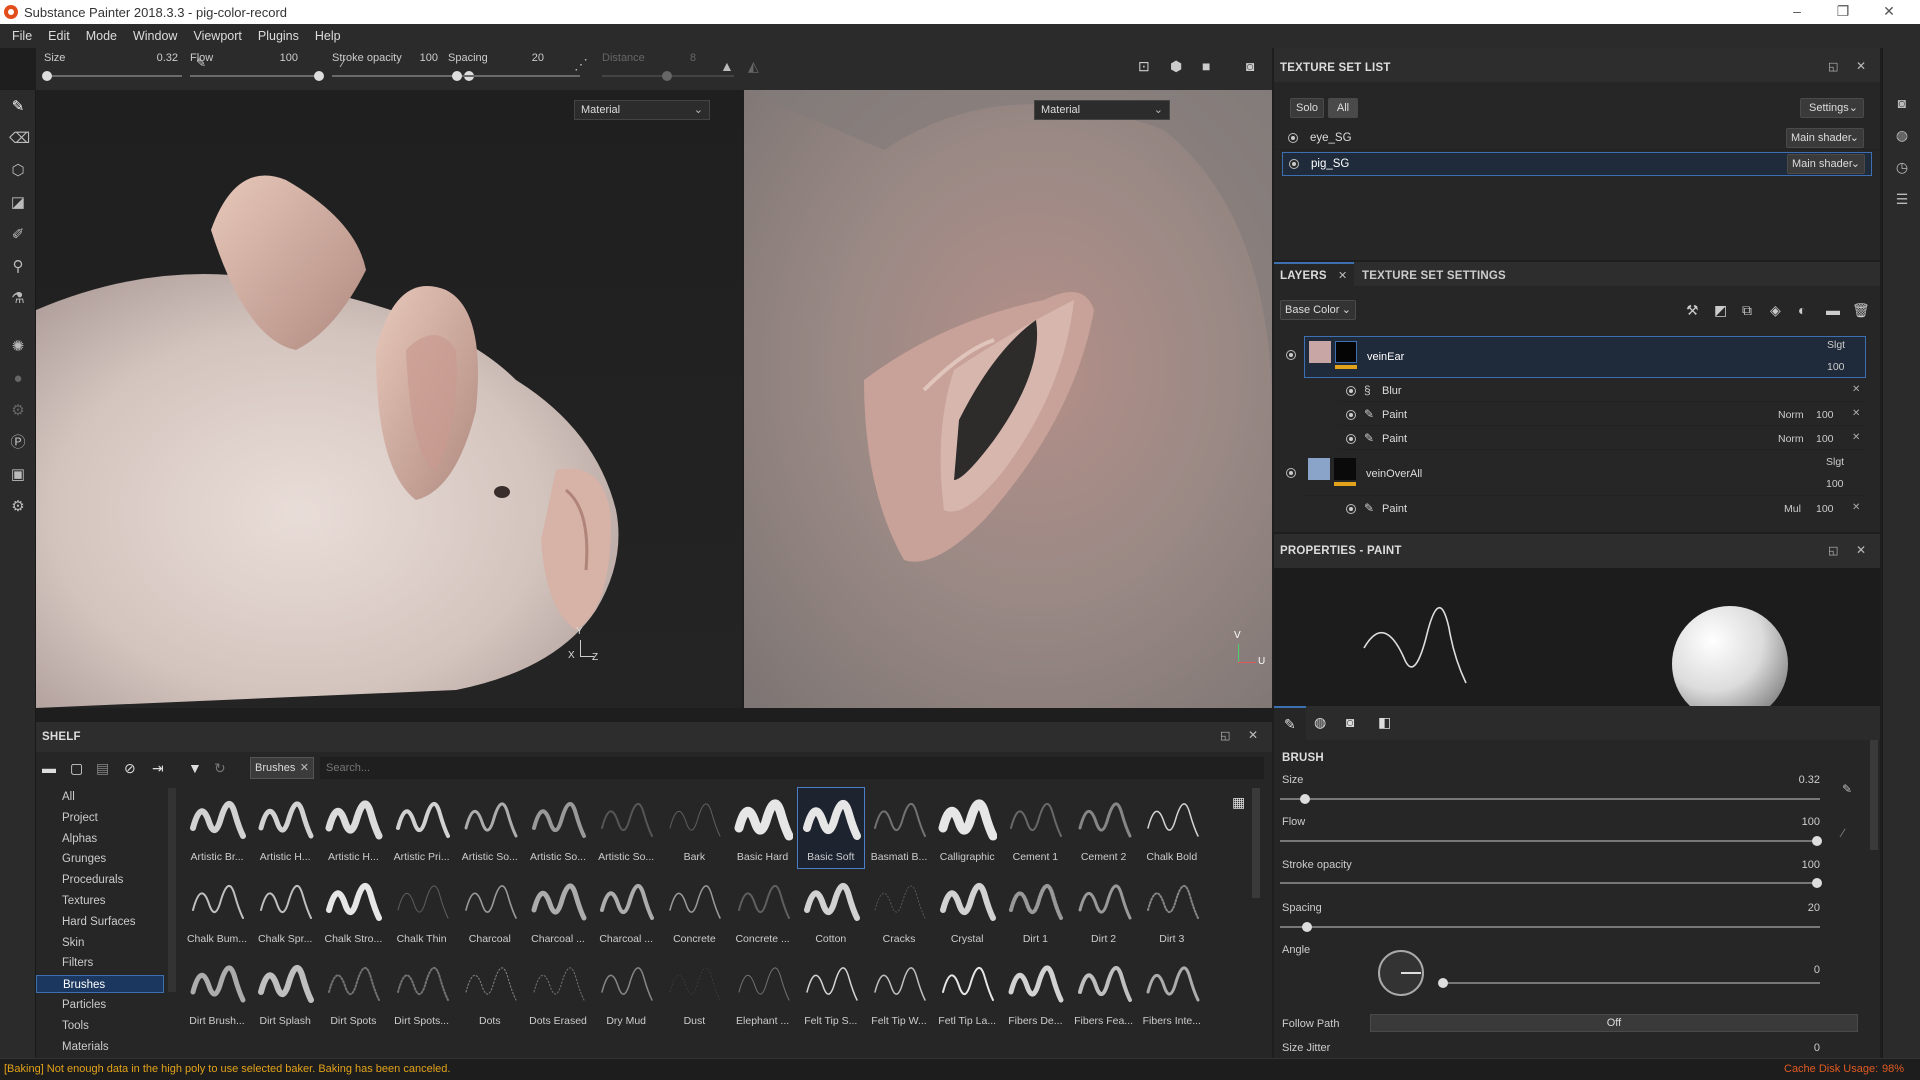 The height and width of the screenshot is (1080, 1920). I want to click on layer-opacity: 100, so click(1836, 367).